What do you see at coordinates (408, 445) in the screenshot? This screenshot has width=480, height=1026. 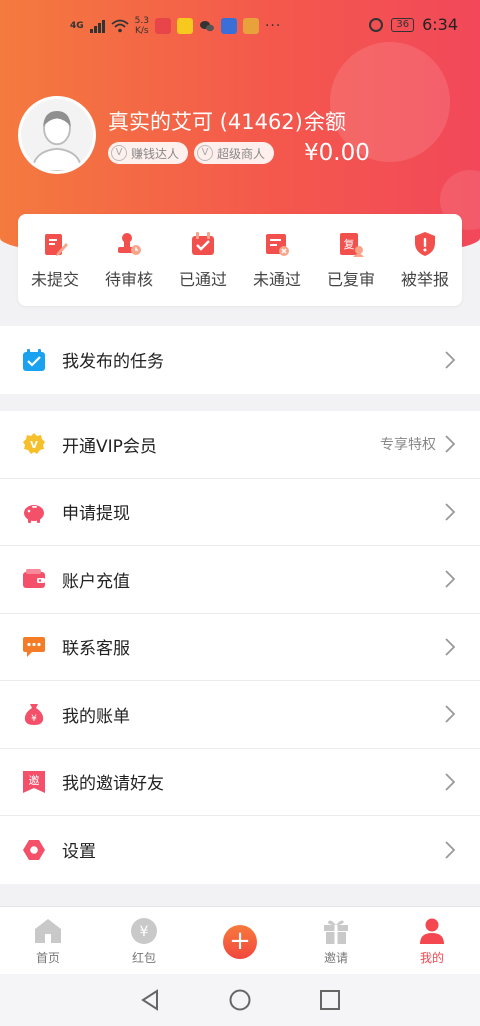 I see `vip-privilege-text: 专享特权` at bounding box center [408, 445].